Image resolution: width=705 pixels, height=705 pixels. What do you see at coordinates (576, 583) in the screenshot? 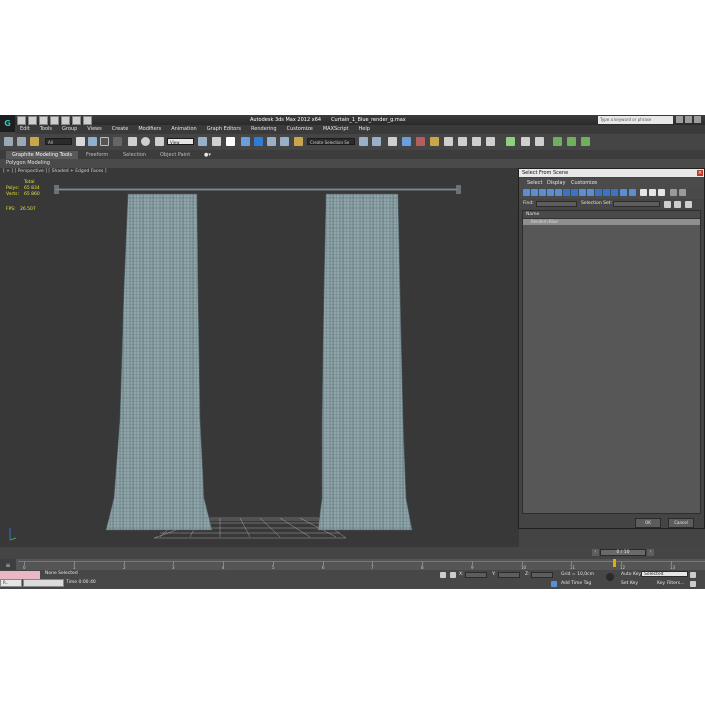
I see `add-time-tag: Add Time Tag` at bounding box center [576, 583].